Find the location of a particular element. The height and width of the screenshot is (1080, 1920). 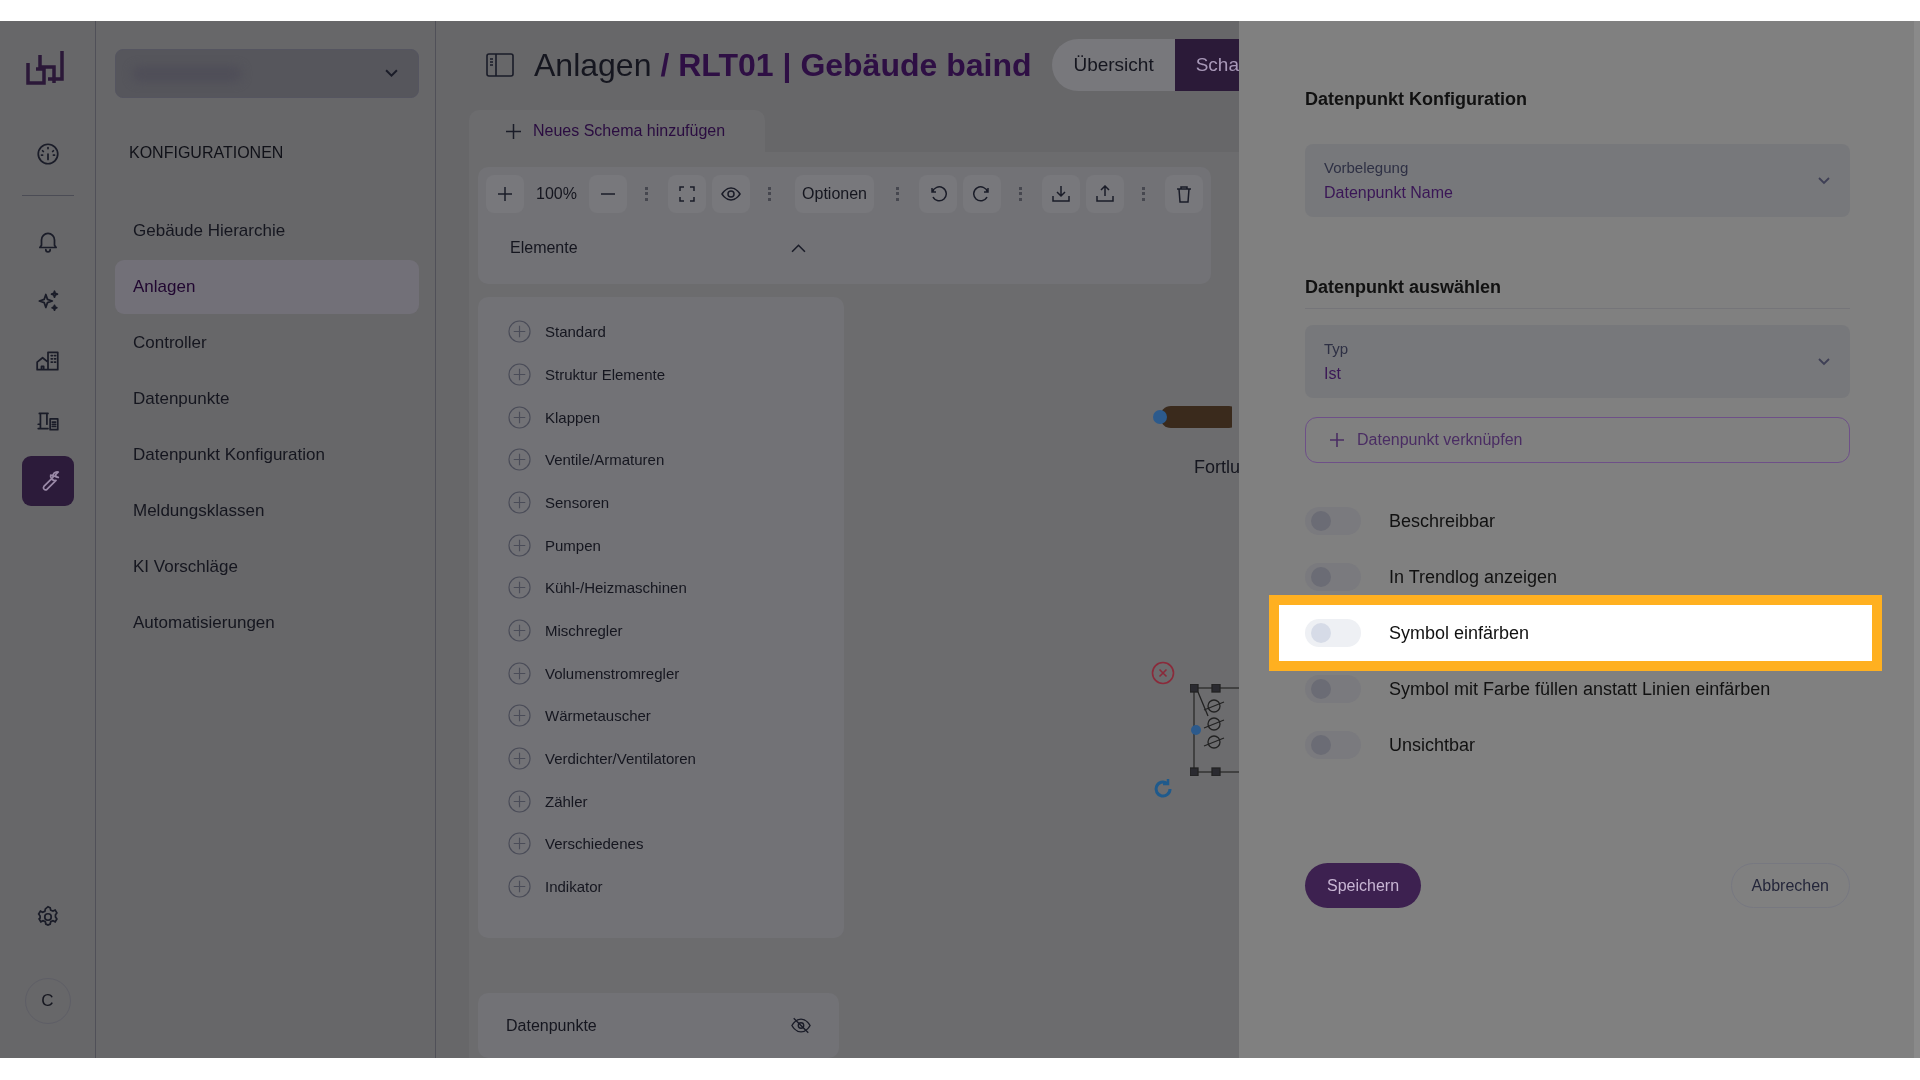

redo-button is located at coordinates (982, 194).